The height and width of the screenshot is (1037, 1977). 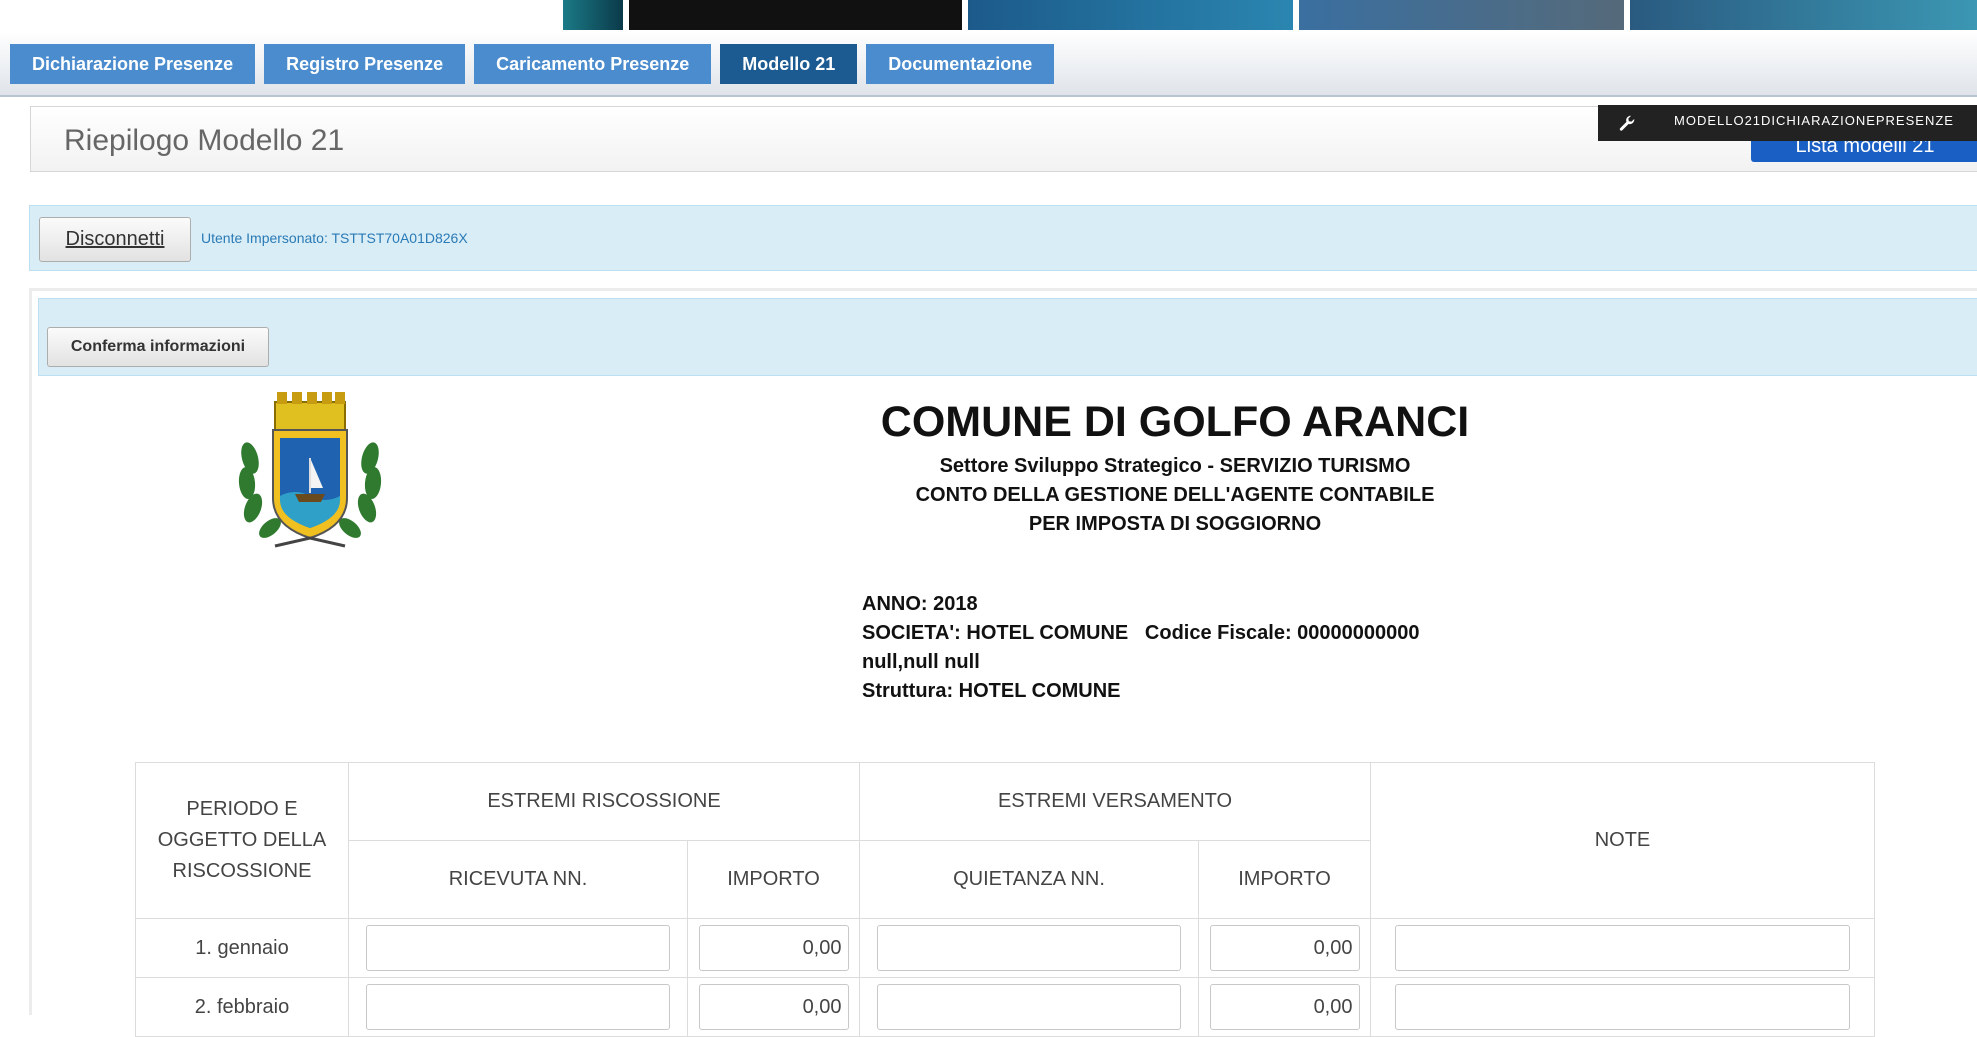 I want to click on confirm-button: Conferma informazioni, so click(x=158, y=347).